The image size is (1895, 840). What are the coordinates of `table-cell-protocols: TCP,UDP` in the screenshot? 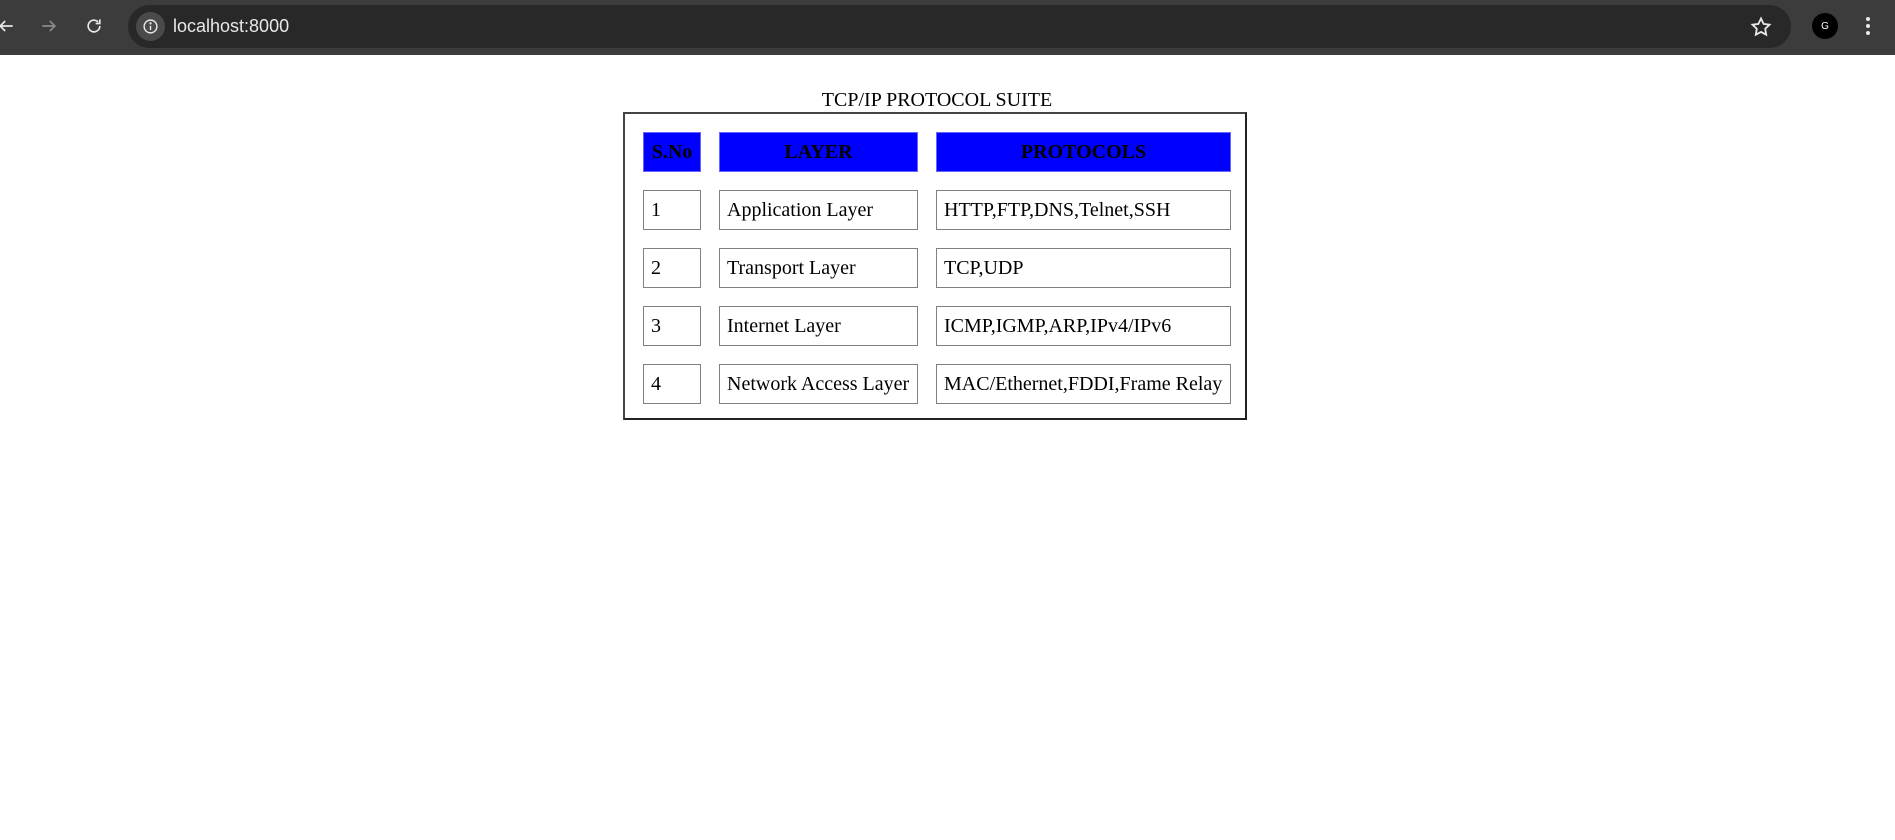 It's located at (1083, 268).